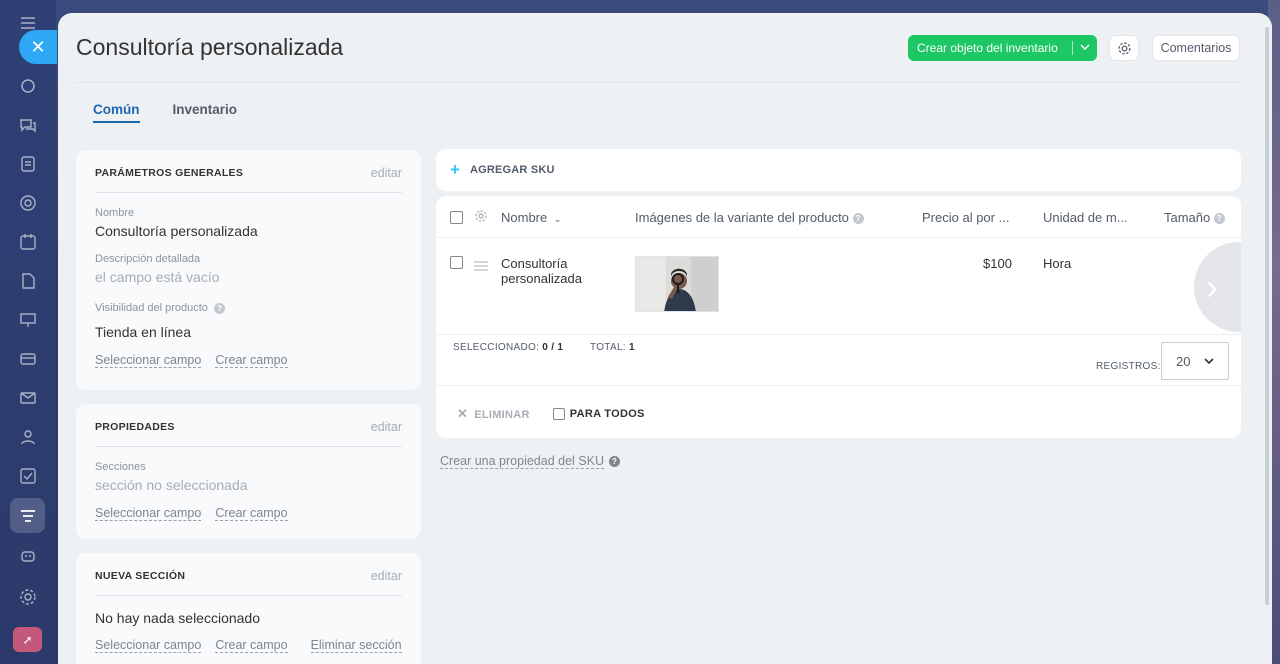  I want to click on scrollbar, so click(1267, 316).